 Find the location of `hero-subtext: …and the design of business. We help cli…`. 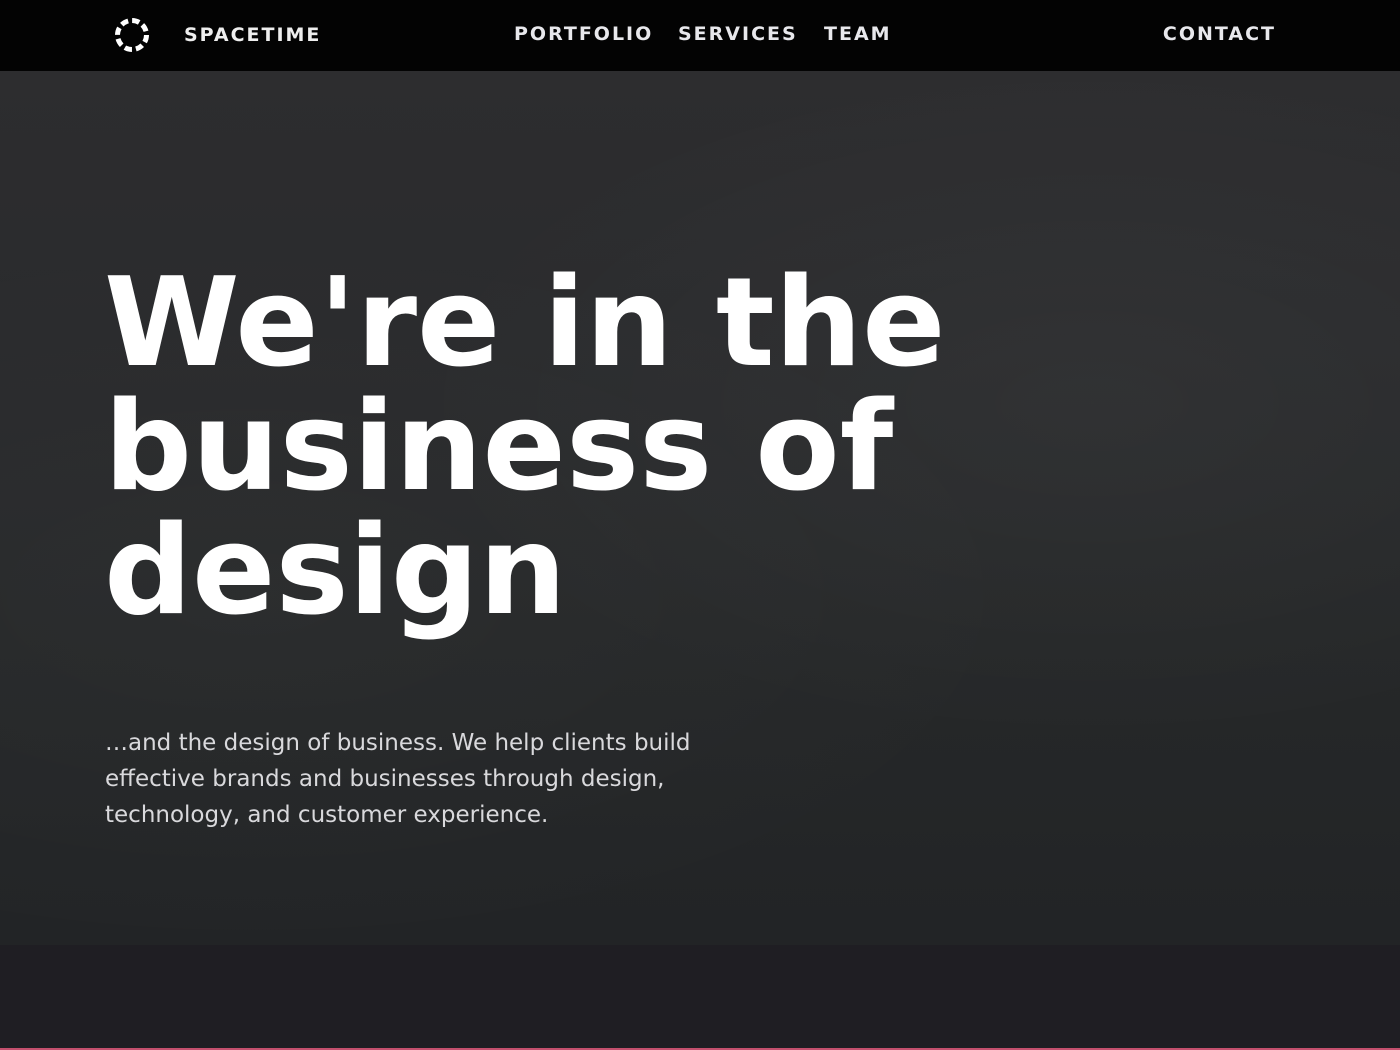

hero-subtext: …and the design of business. We help cli… is located at coordinates (398, 779).